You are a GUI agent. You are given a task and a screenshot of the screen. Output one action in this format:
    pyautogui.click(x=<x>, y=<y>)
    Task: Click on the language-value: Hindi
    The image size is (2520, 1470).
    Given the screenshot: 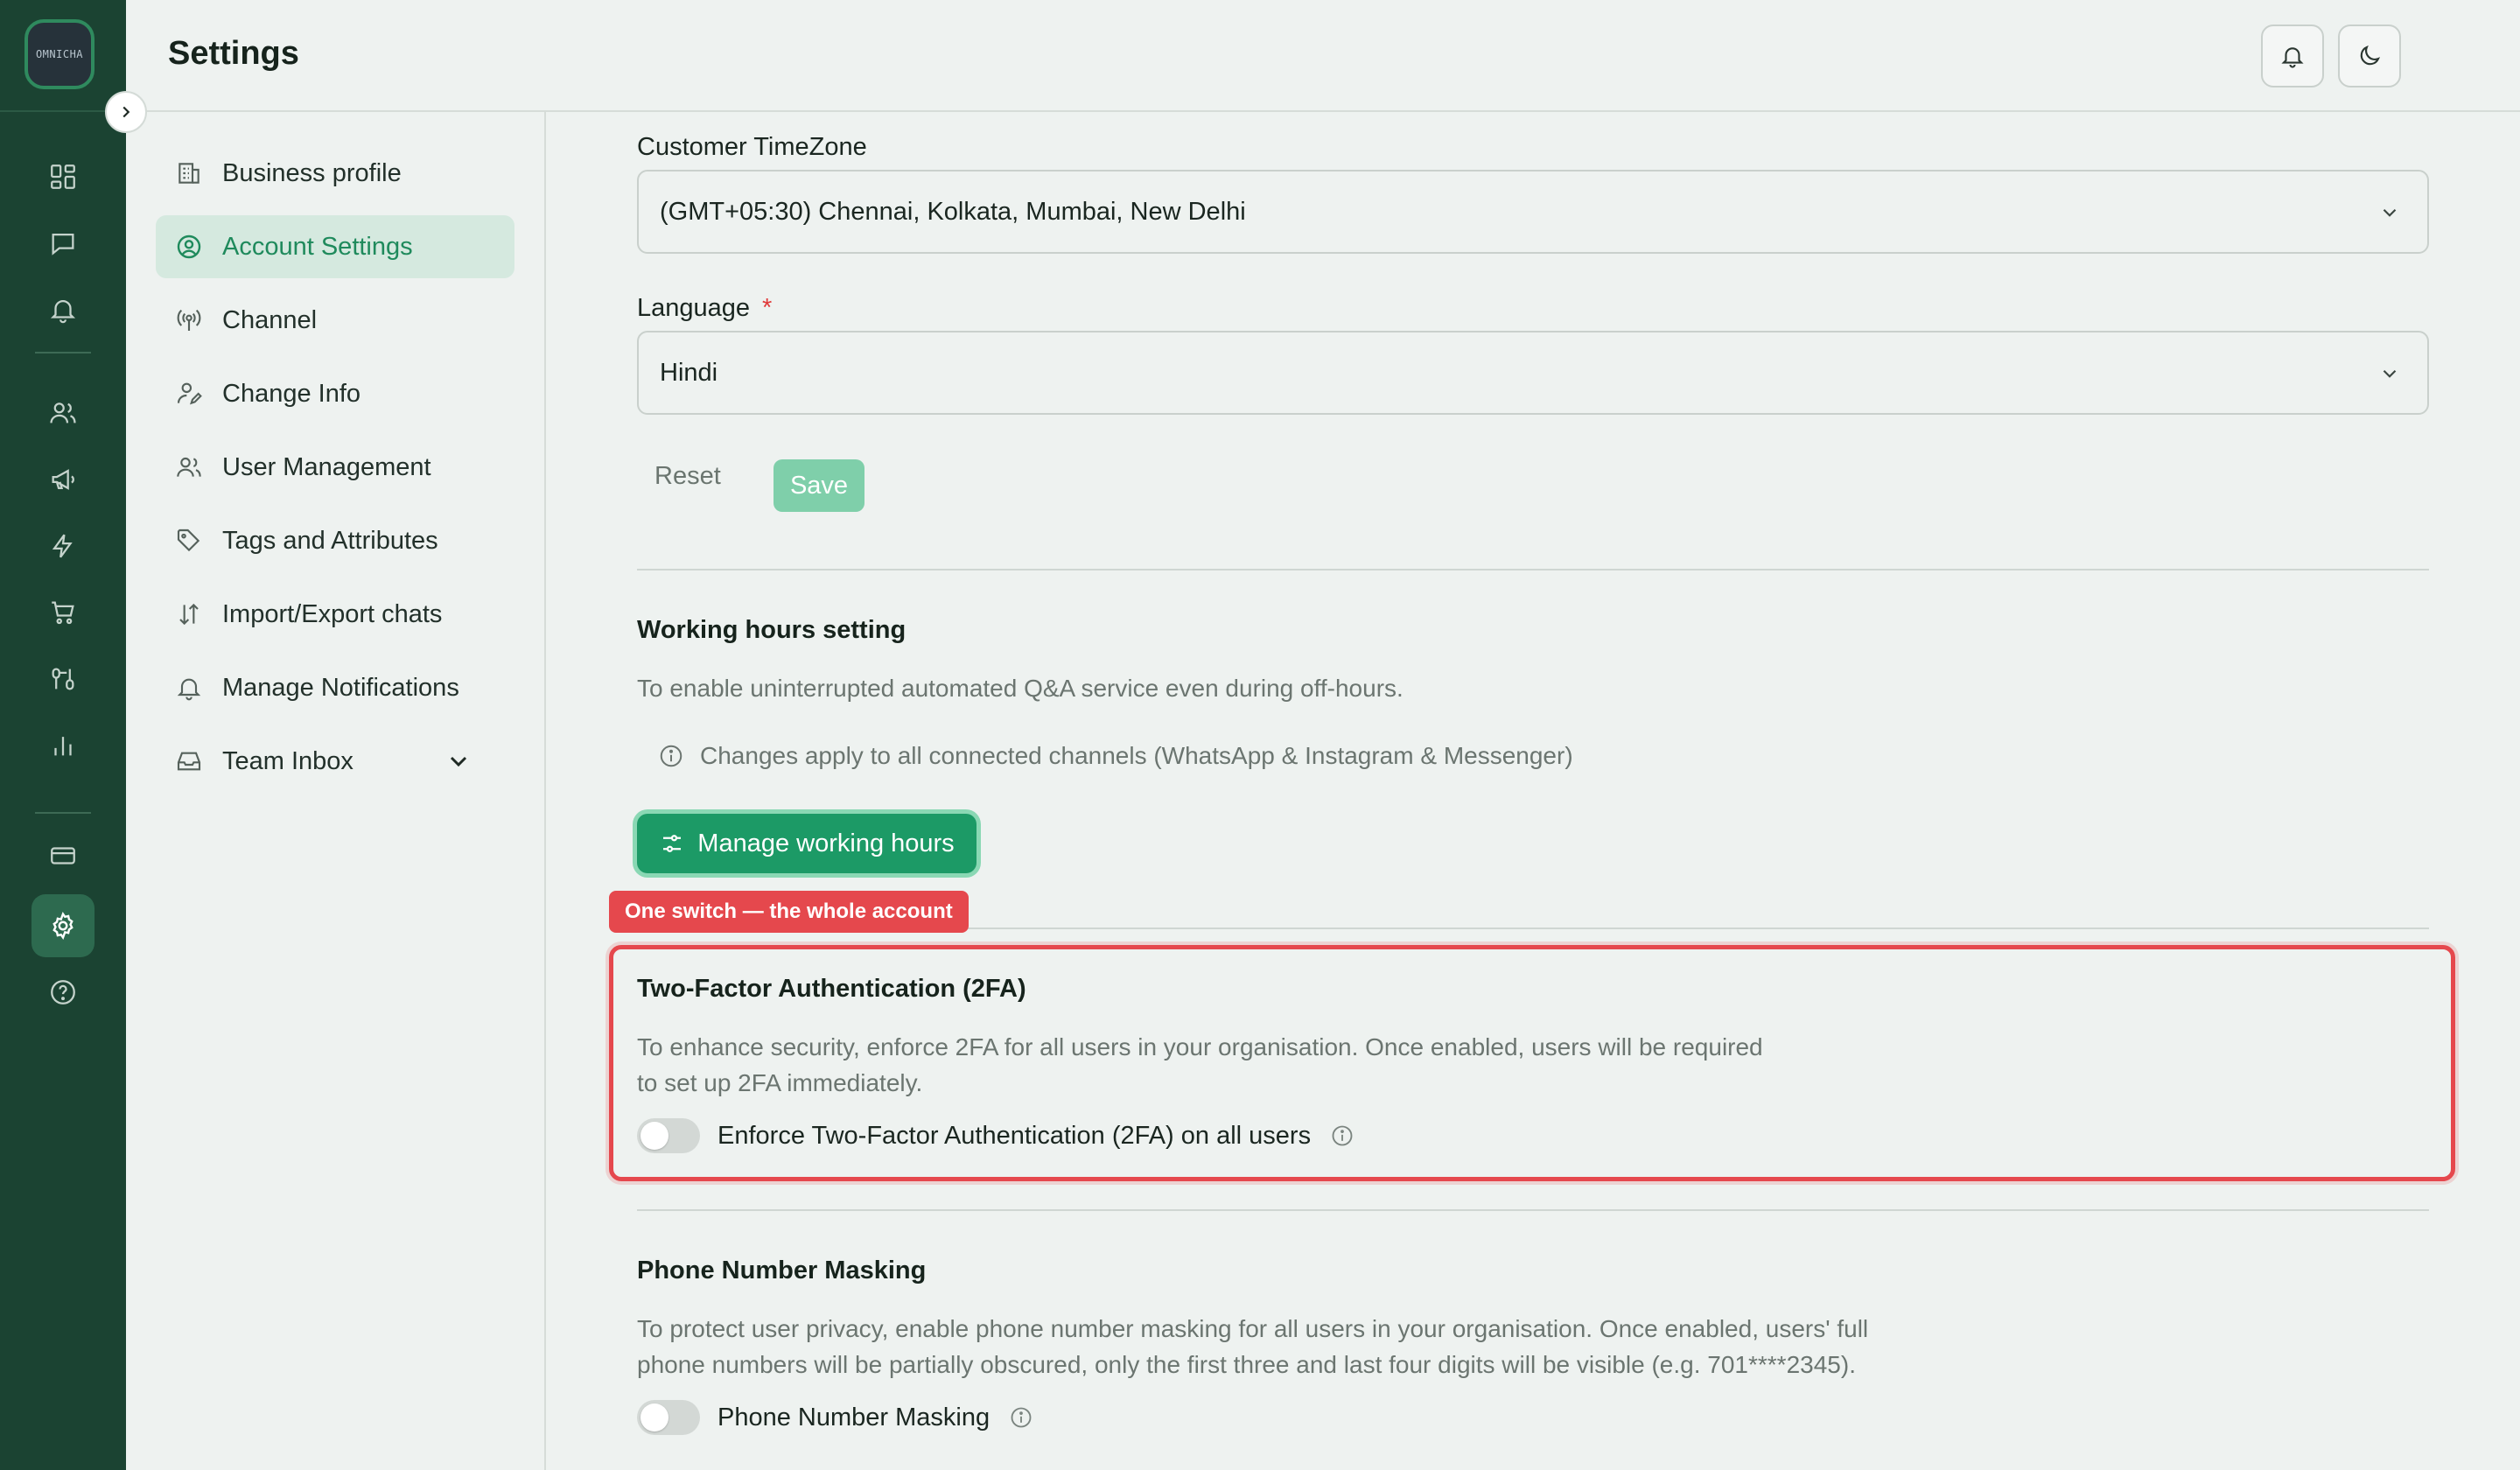 What is the action you would take?
    pyautogui.click(x=689, y=372)
    